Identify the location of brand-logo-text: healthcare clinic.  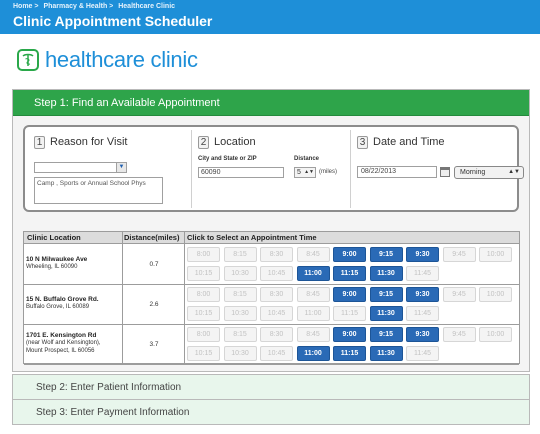
(121, 59).